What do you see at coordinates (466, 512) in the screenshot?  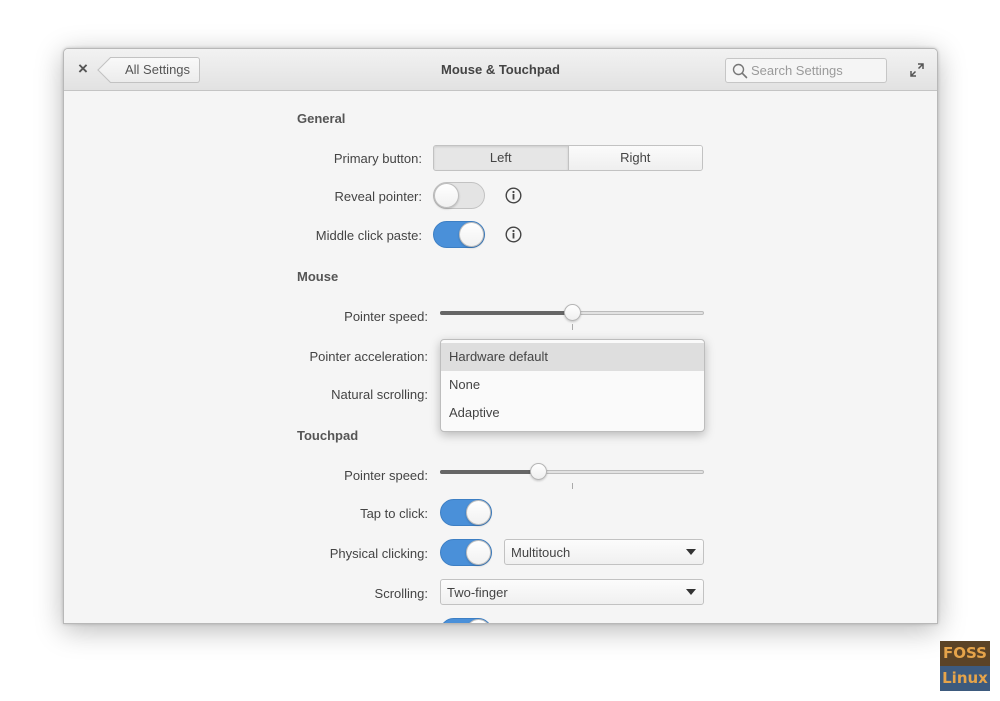 I see `tap-to-click-toggle` at bounding box center [466, 512].